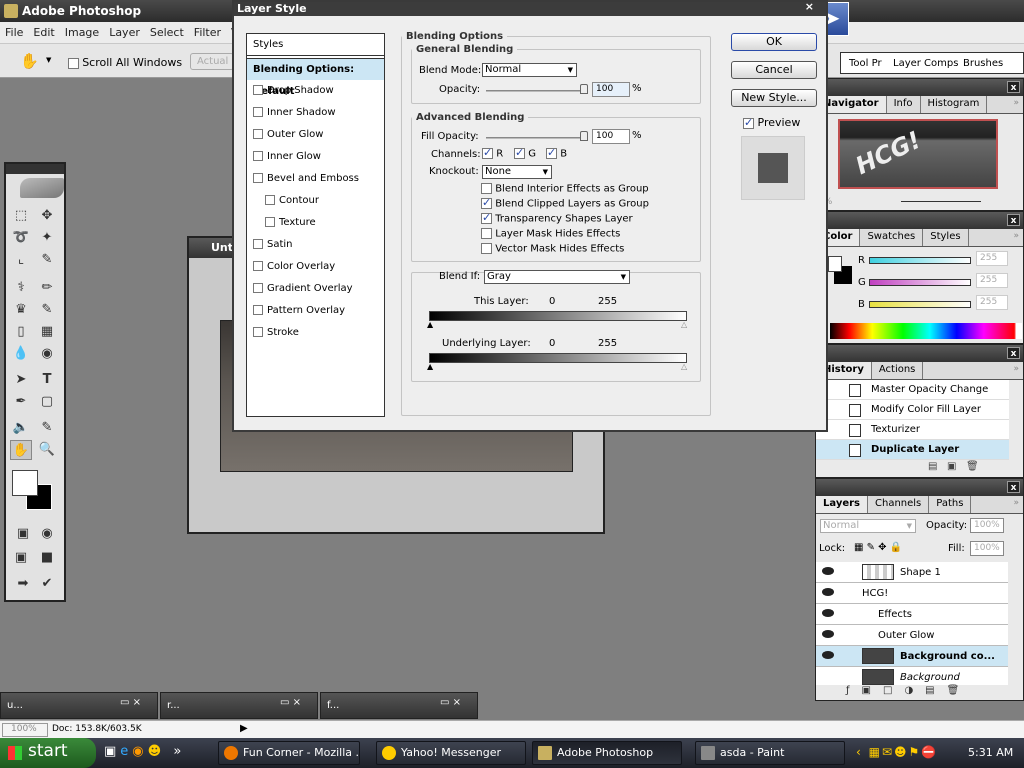 The width and height of the screenshot is (1024, 768). Describe the element at coordinates (21, 354) in the screenshot. I see `blur-tool-icon: 💧` at that location.